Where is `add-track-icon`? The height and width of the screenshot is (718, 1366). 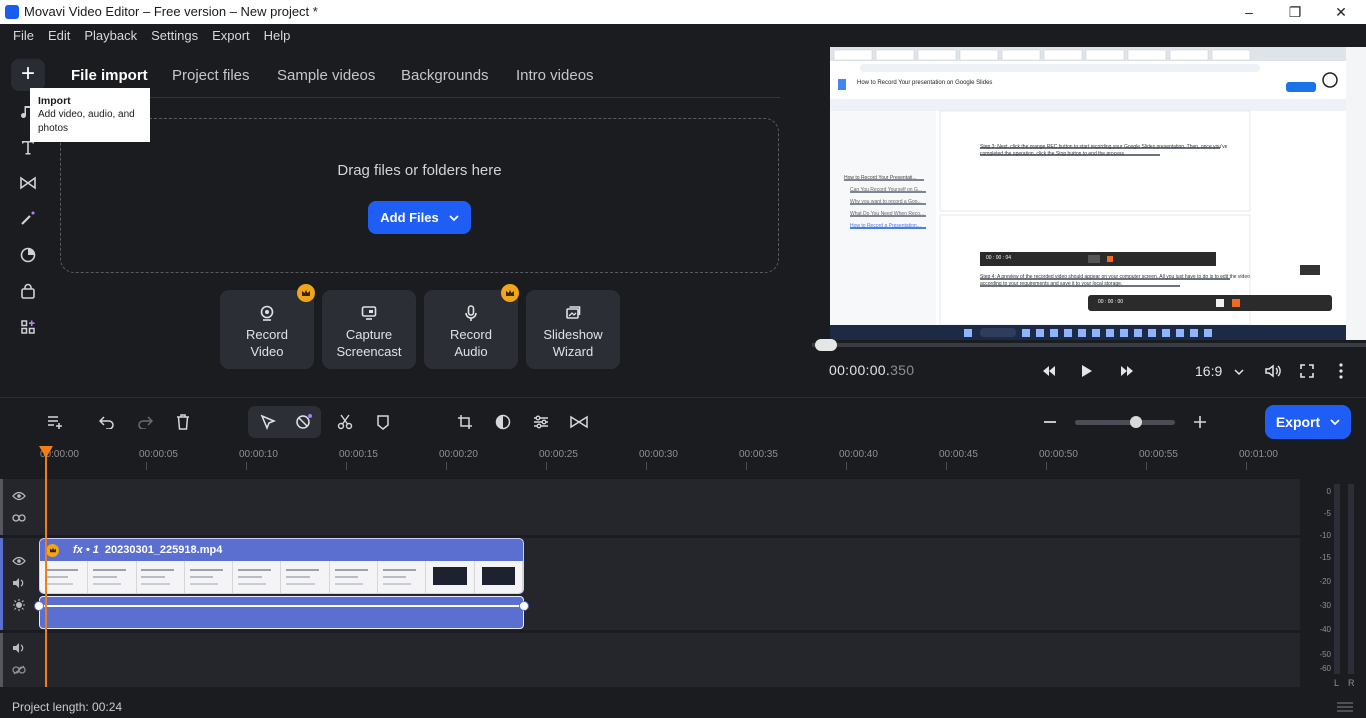 add-track-icon is located at coordinates (55, 422).